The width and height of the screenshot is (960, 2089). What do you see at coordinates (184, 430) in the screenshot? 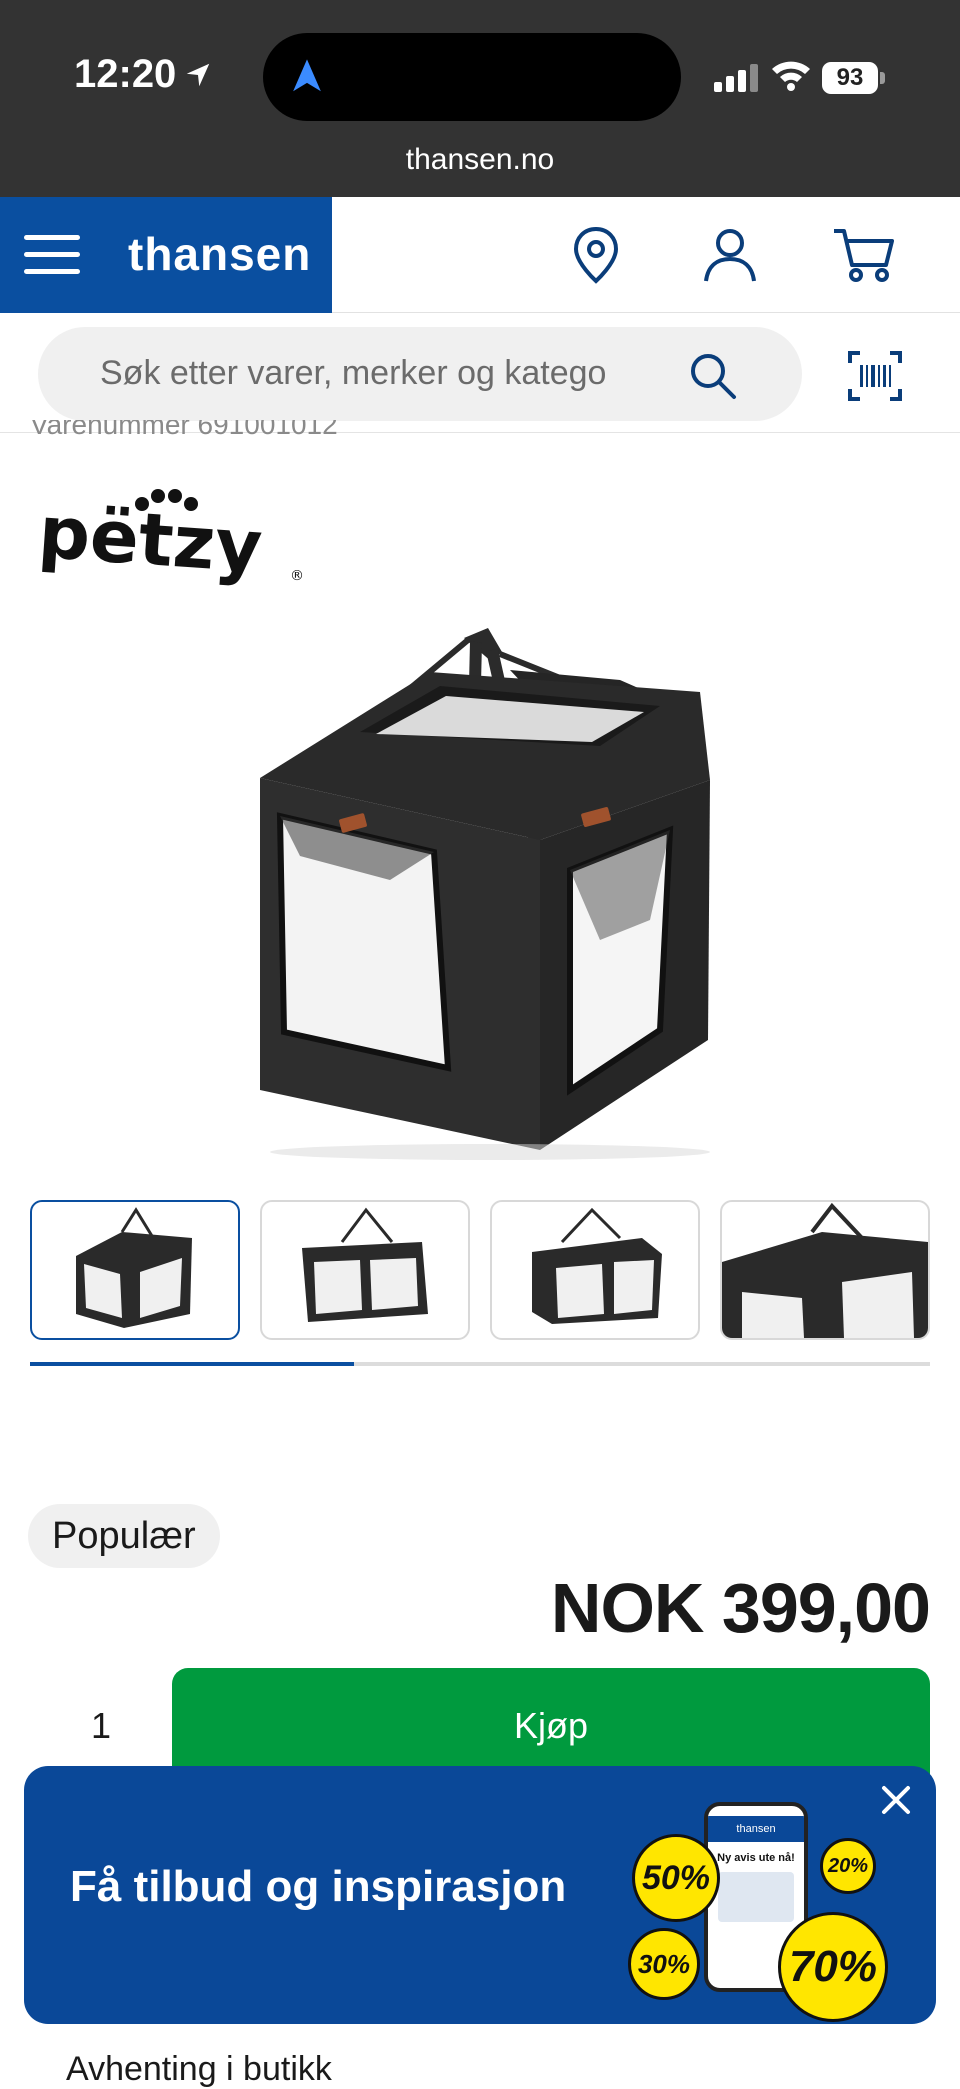
I see `product-number: Varenummer 691001012` at bounding box center [184, 430].